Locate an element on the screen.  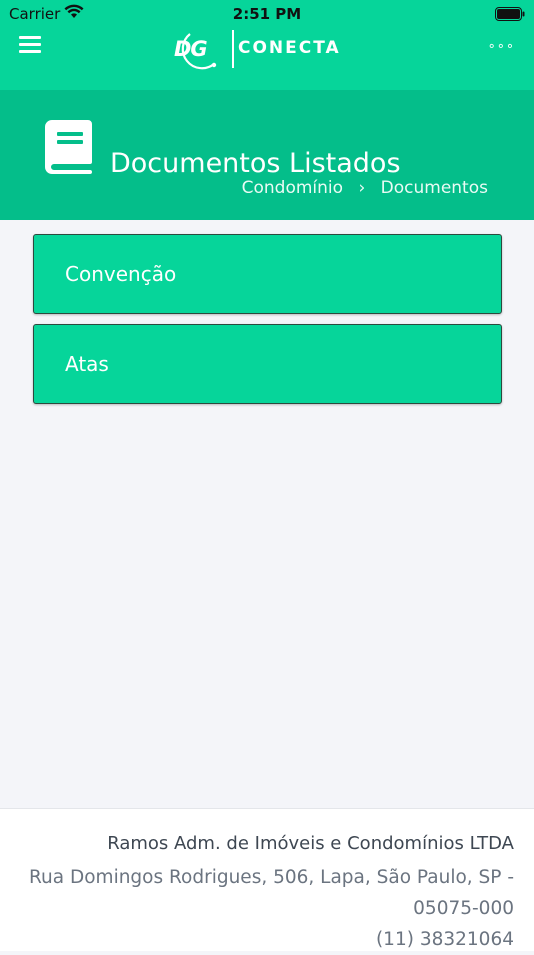
breadcrumb-item-documentos: Documentos is located at coordinates (434, 188).